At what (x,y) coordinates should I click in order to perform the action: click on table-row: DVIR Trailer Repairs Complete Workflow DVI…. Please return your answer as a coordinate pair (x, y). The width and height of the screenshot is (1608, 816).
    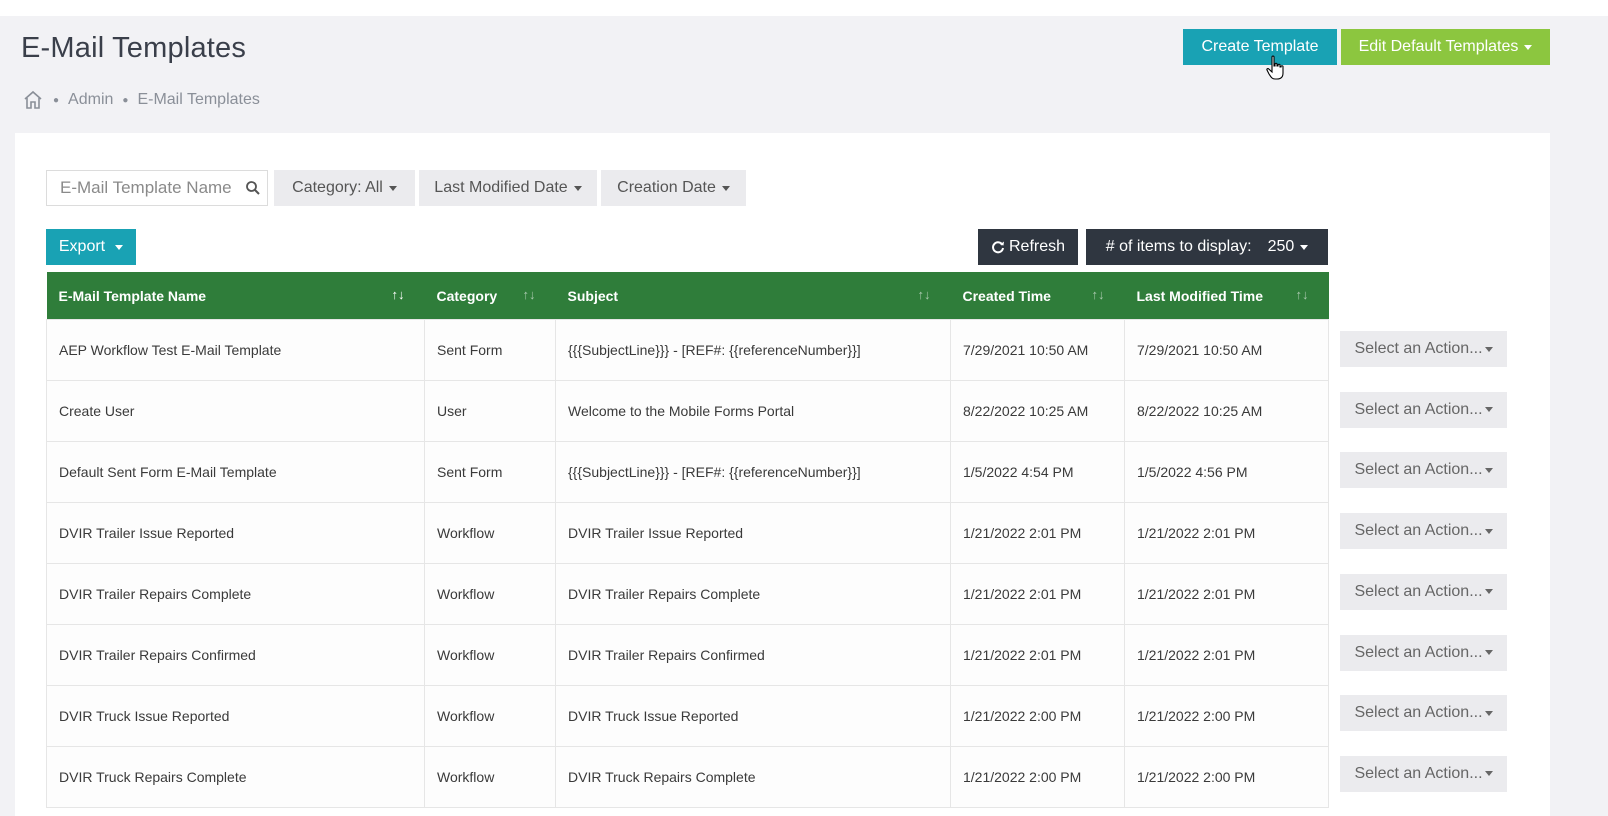
    Looking at the image, I should click on (687, 594).